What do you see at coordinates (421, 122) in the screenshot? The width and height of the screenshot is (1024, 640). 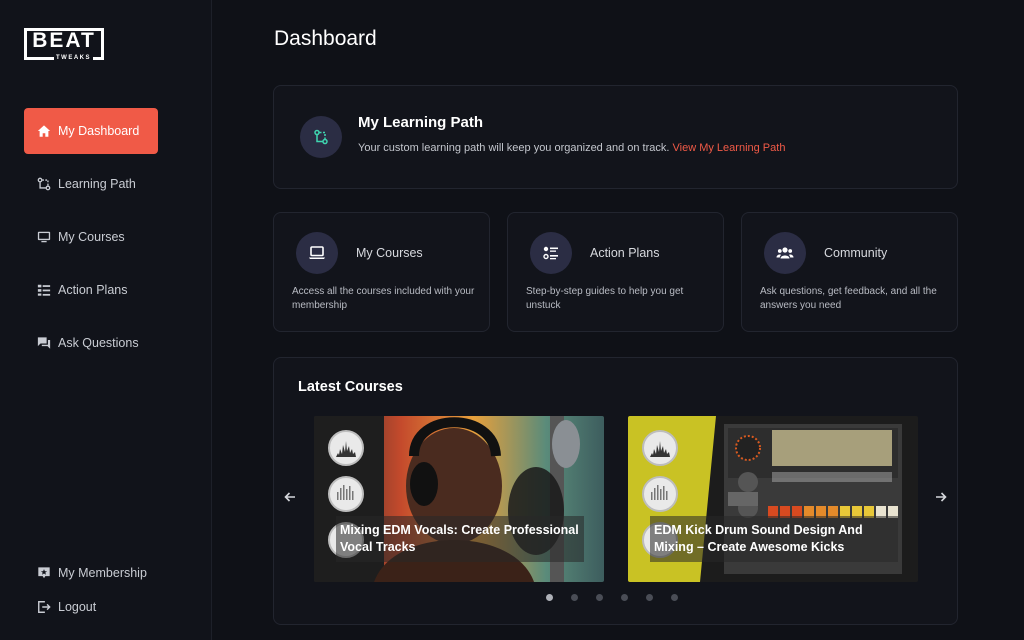 I see `learning-path-title: My Learning Path` at bounding box center [421, 122].